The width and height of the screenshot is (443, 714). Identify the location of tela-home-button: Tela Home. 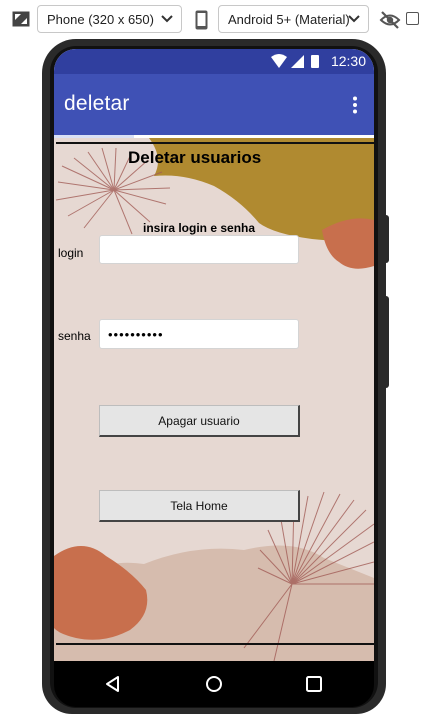
(199, 506).